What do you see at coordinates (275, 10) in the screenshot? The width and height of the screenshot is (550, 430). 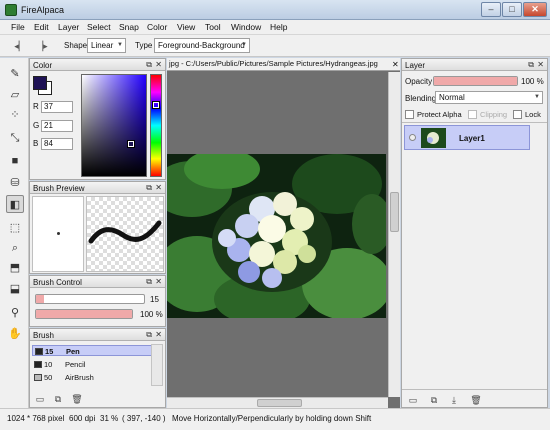 I see `title-bar: FireAlpaca – □ ✕` at bounding box center [275, 10].